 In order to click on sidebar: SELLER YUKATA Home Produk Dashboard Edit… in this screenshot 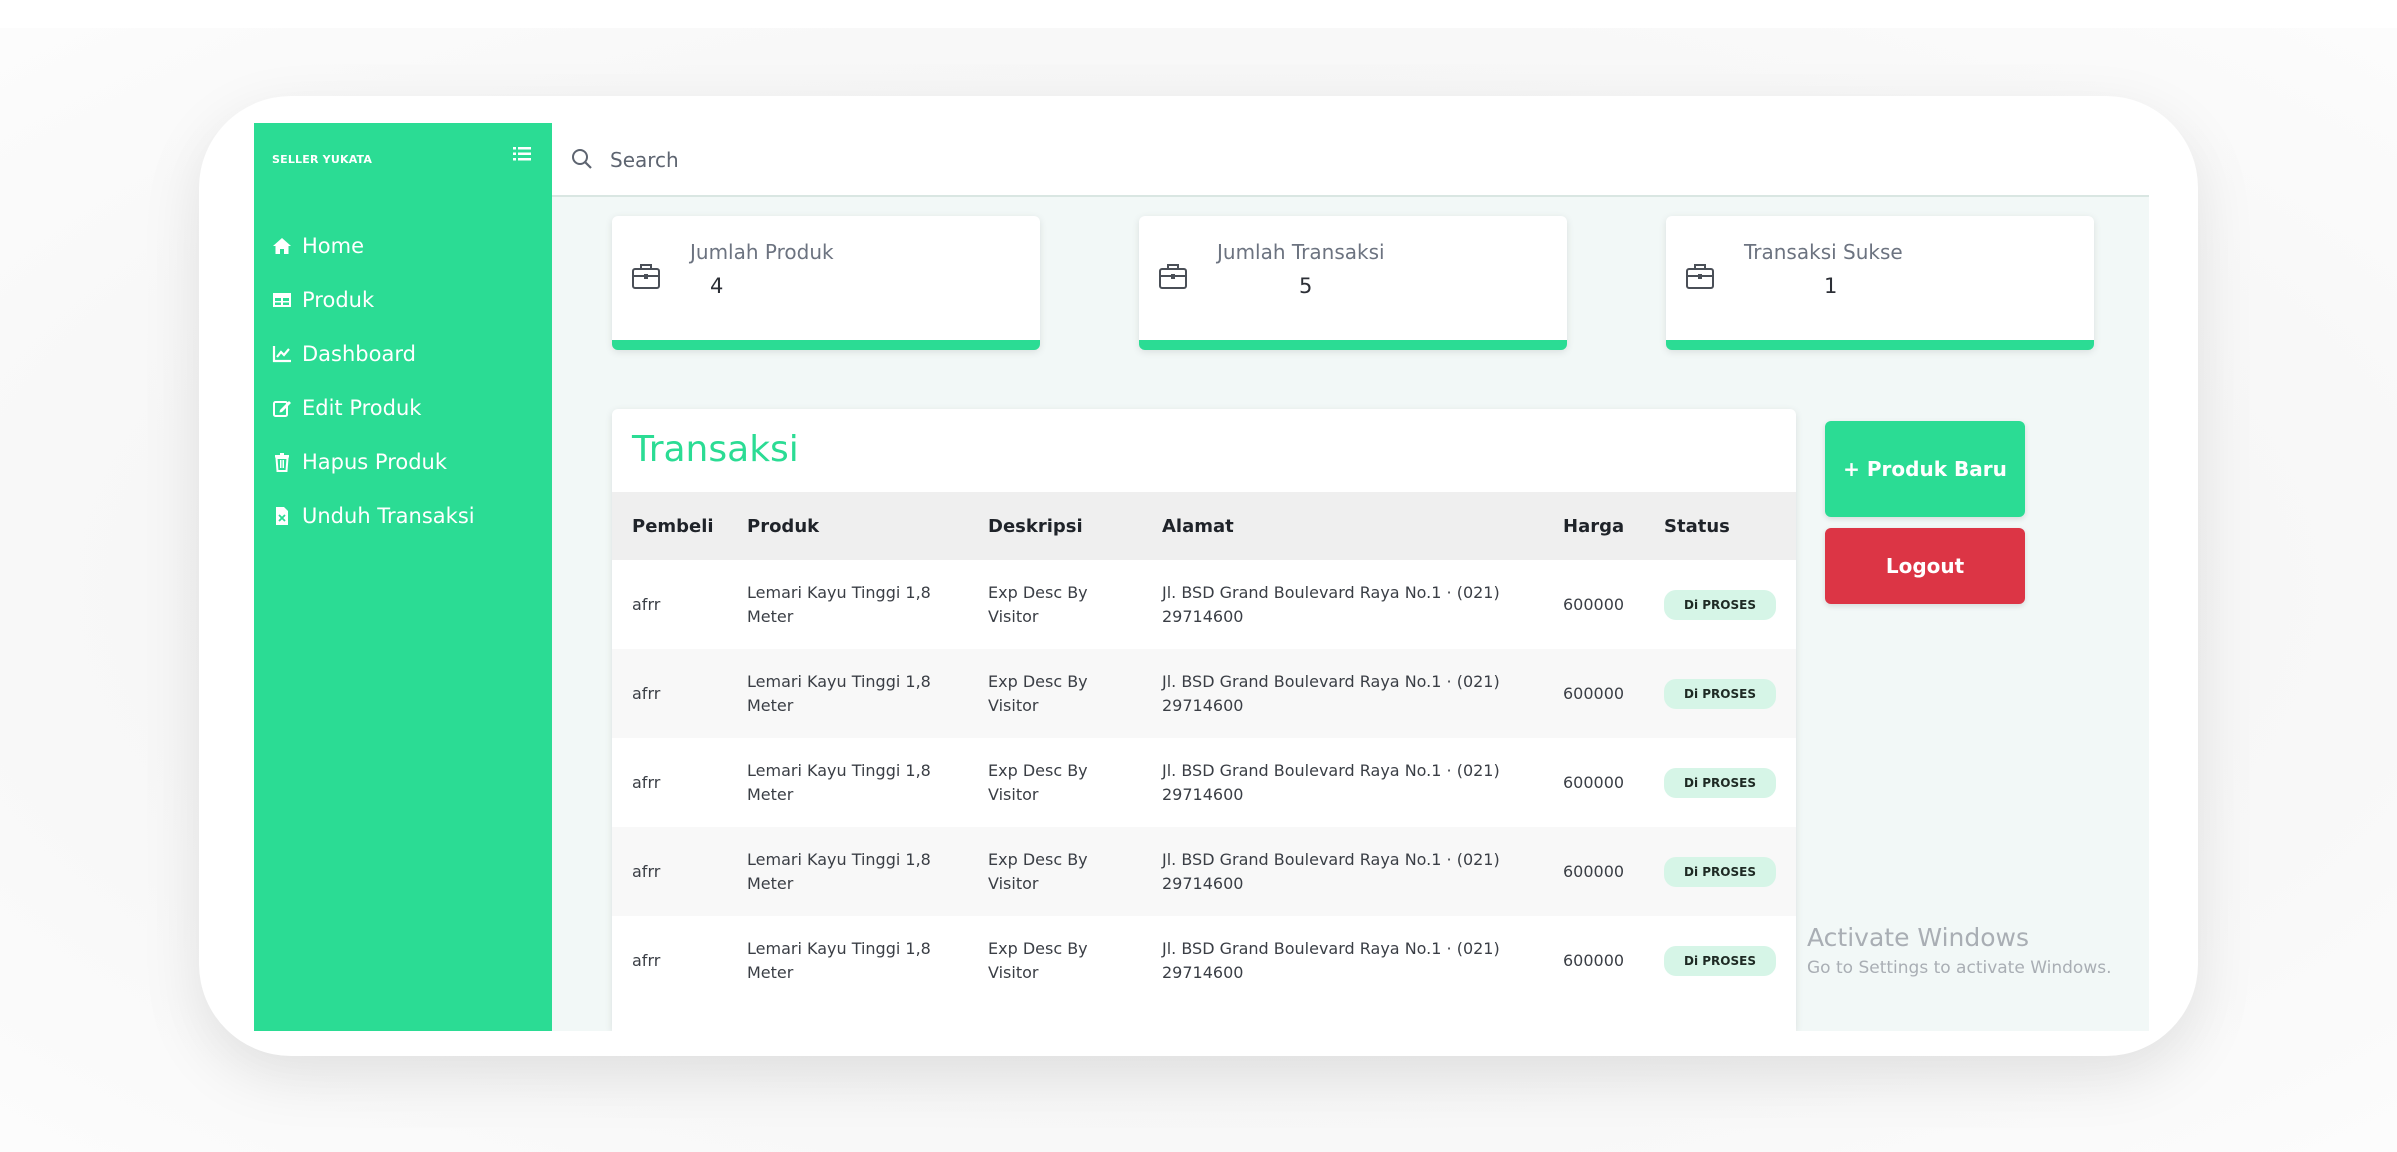, I will do `click(403, 577)`.